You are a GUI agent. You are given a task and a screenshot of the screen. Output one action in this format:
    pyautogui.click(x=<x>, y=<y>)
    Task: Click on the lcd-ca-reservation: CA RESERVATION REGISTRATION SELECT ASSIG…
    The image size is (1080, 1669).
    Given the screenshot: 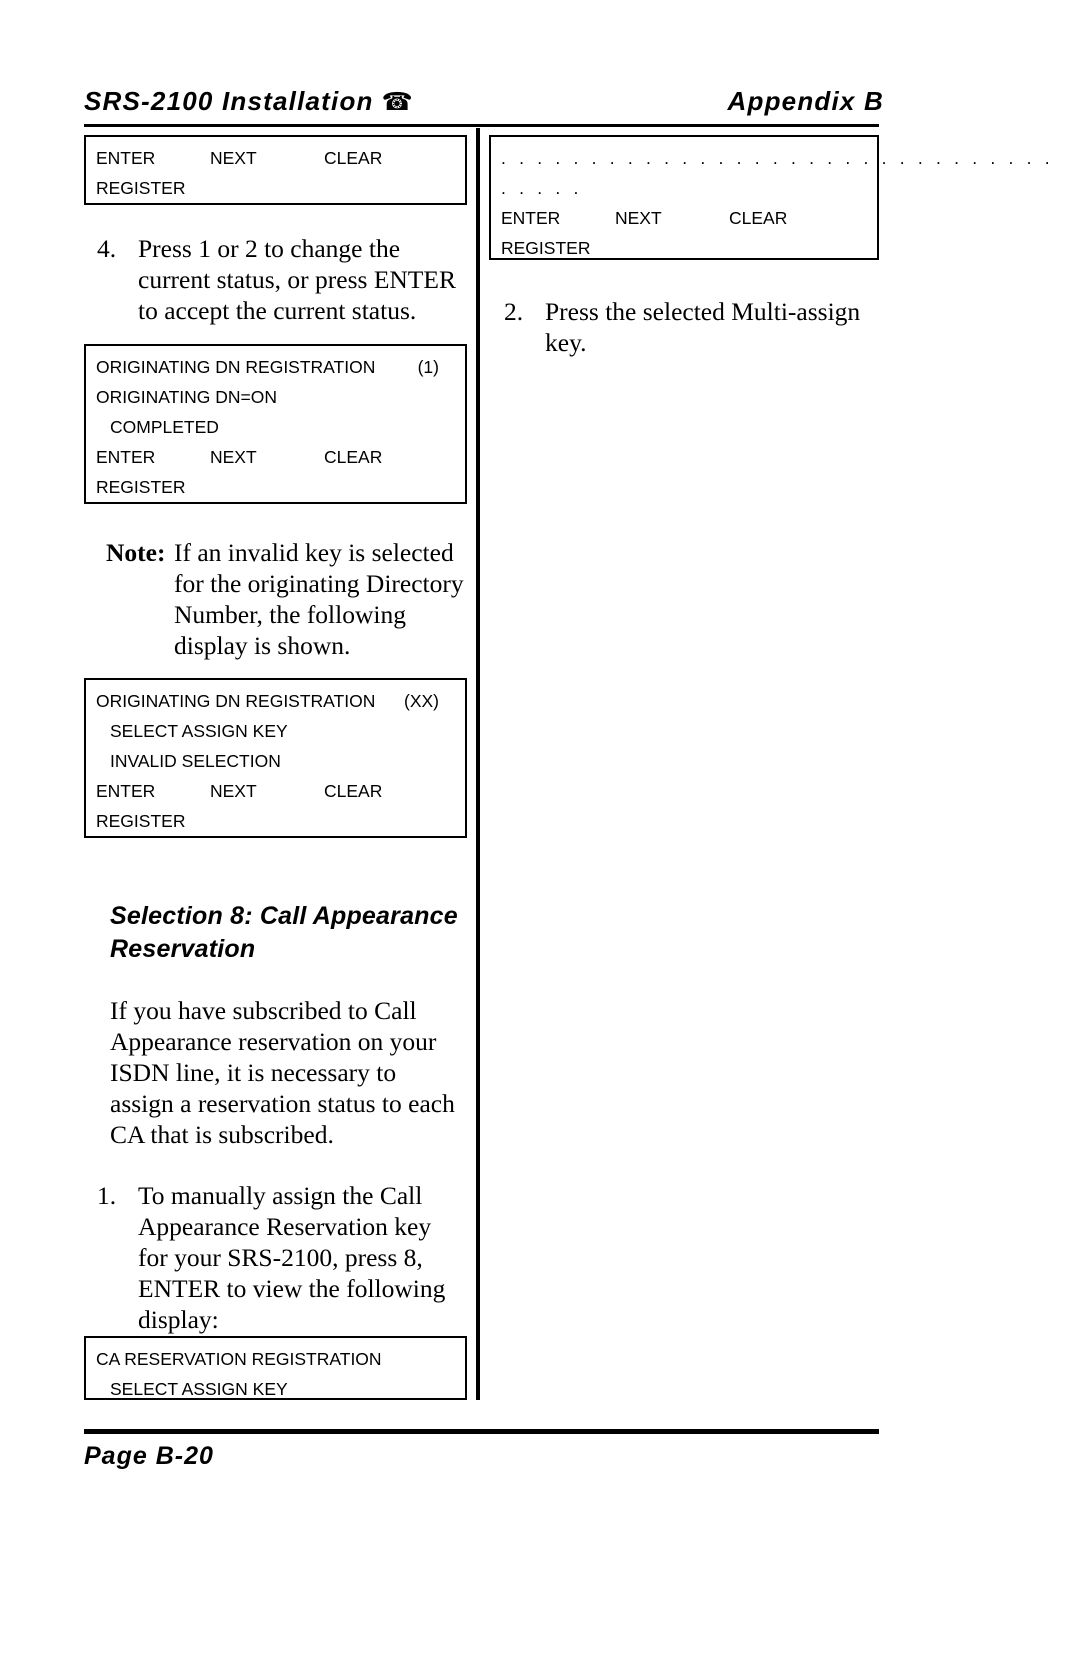 What is the action you would take?
    pyautogui.click(x=275, y=1368)
    